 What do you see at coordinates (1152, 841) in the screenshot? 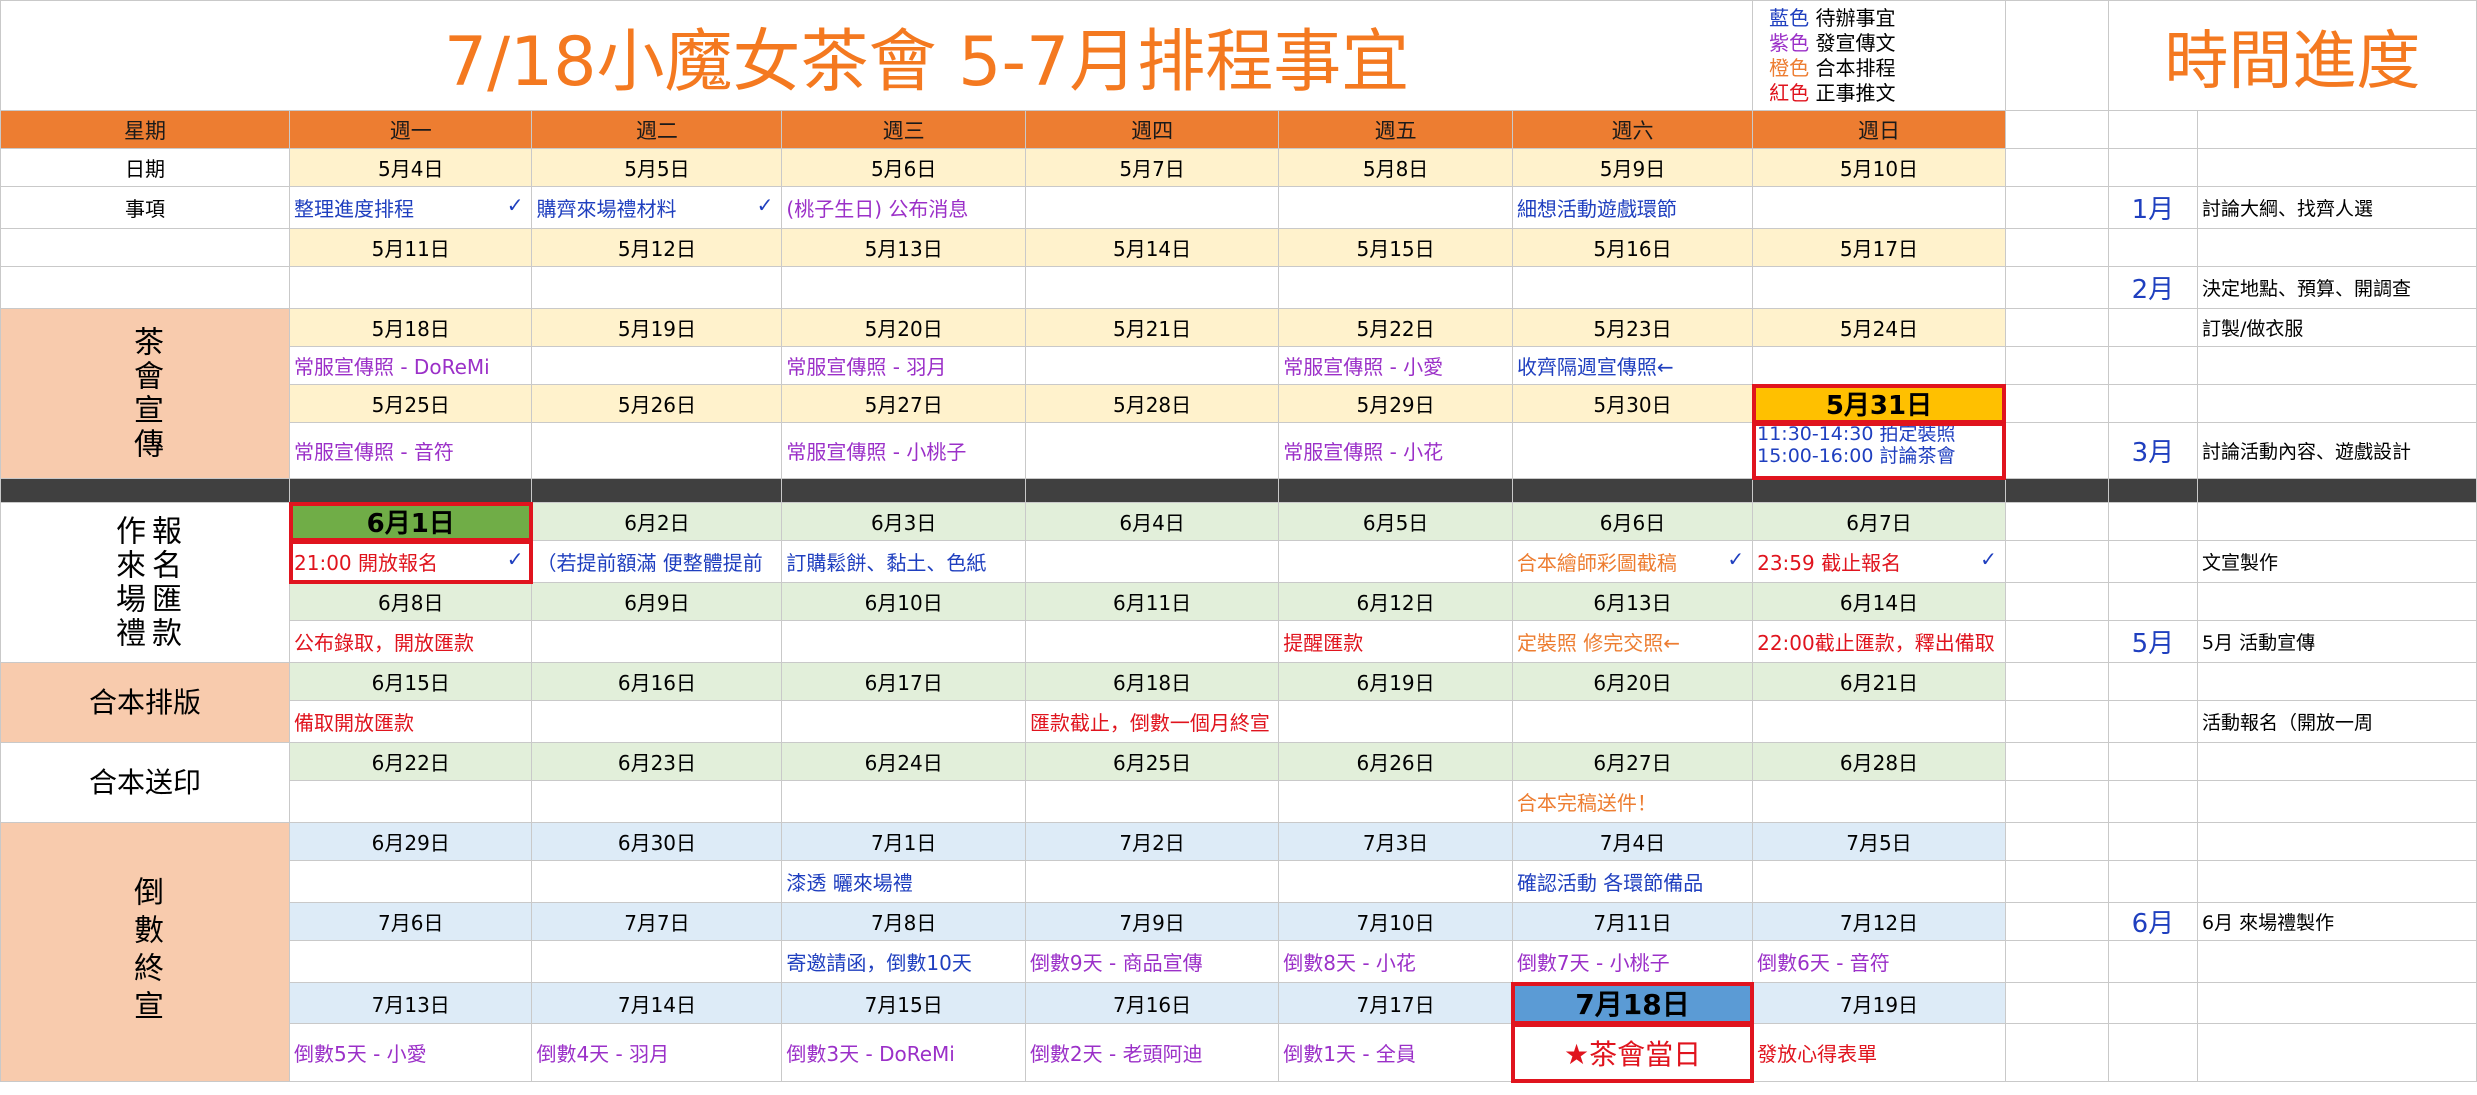
I see `date-cell: 7月2日` at bounding box center [1152, 841].